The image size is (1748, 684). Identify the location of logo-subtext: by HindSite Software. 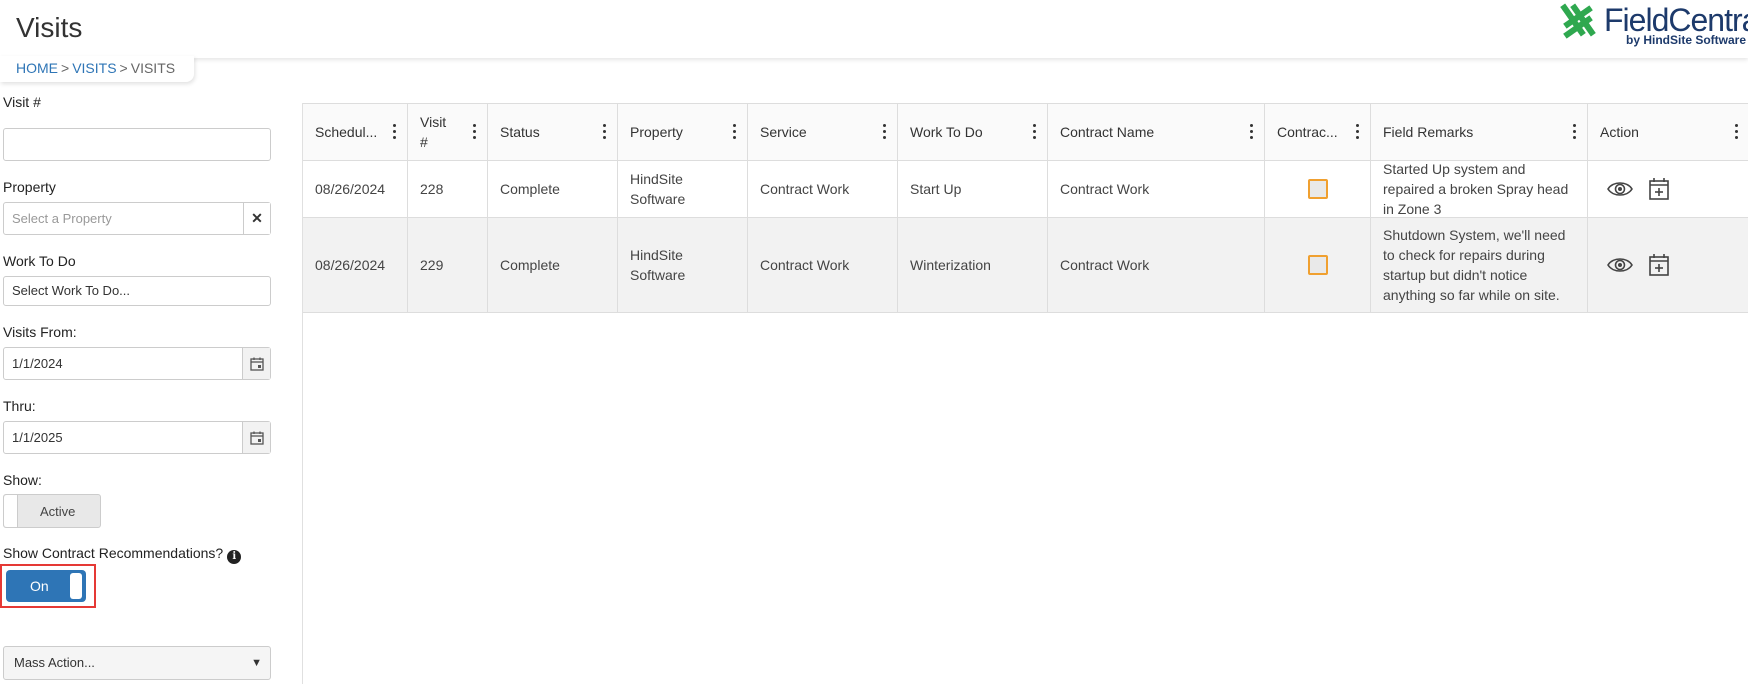
(1686, 40).